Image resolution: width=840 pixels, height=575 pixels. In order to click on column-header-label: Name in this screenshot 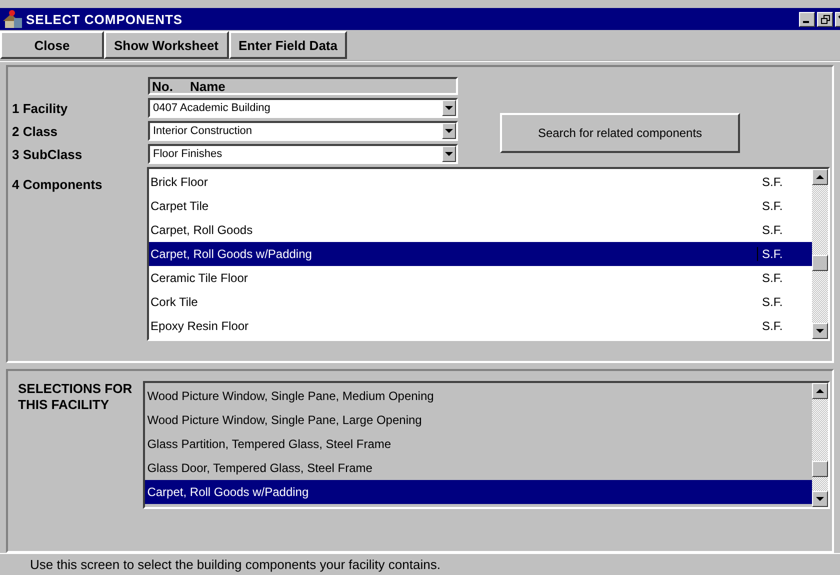, I will do `click(208, 86)`.